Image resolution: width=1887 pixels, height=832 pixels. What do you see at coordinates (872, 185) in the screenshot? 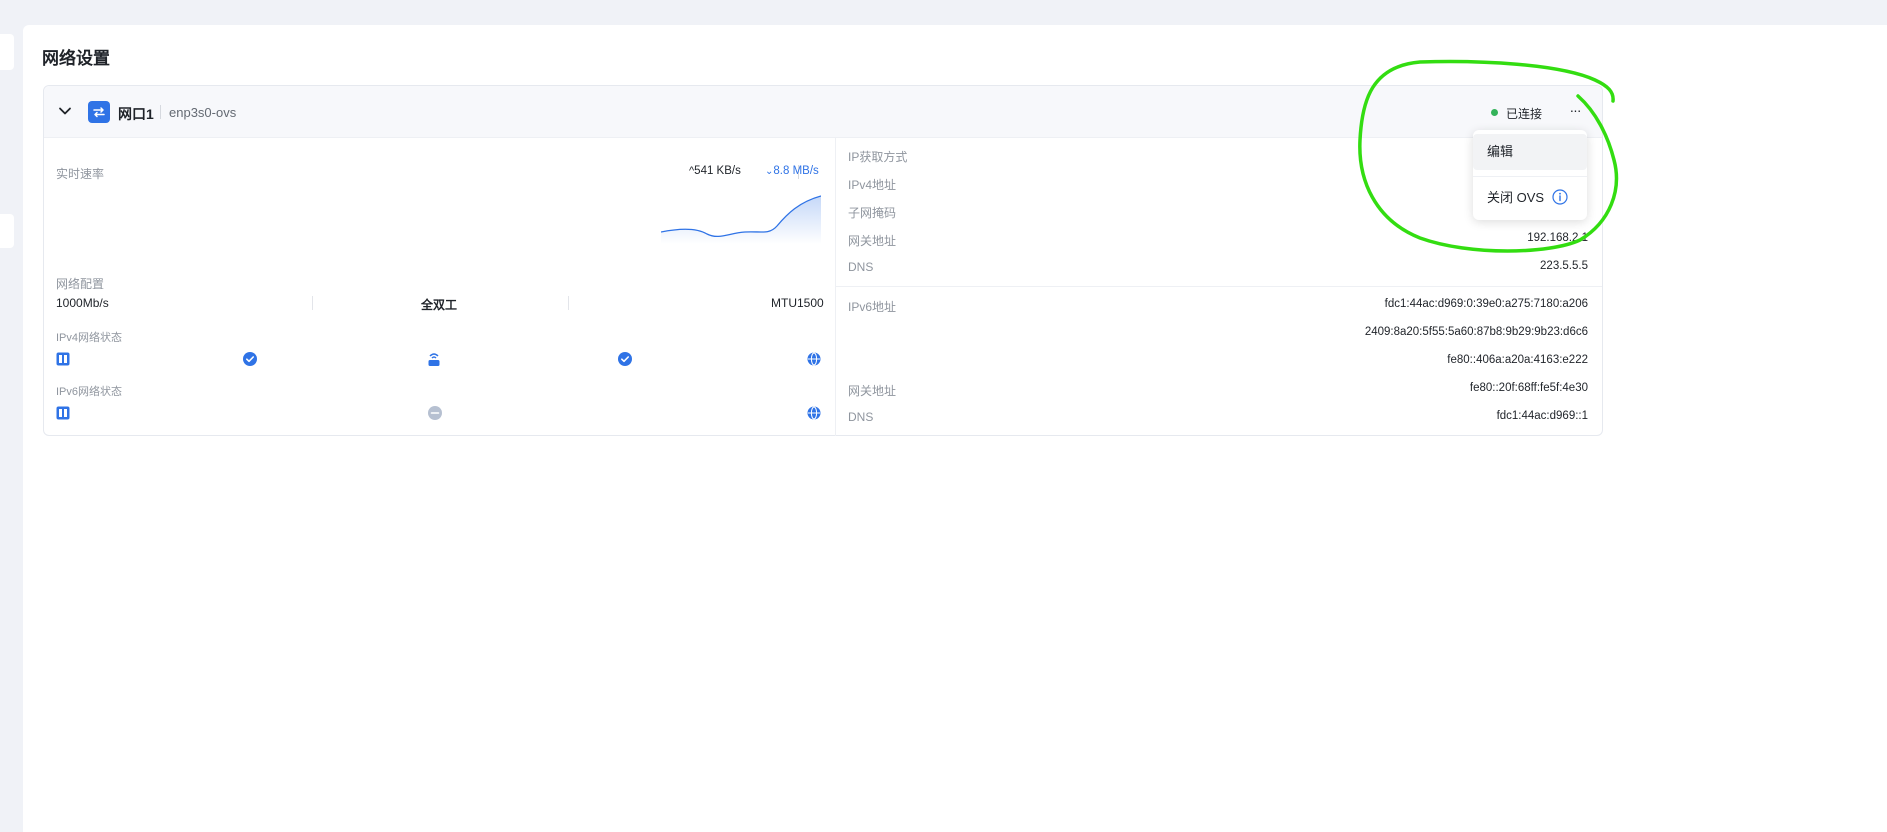
I see `ipv4-address-label: IPv4地址` at bounding box center [872, 185].